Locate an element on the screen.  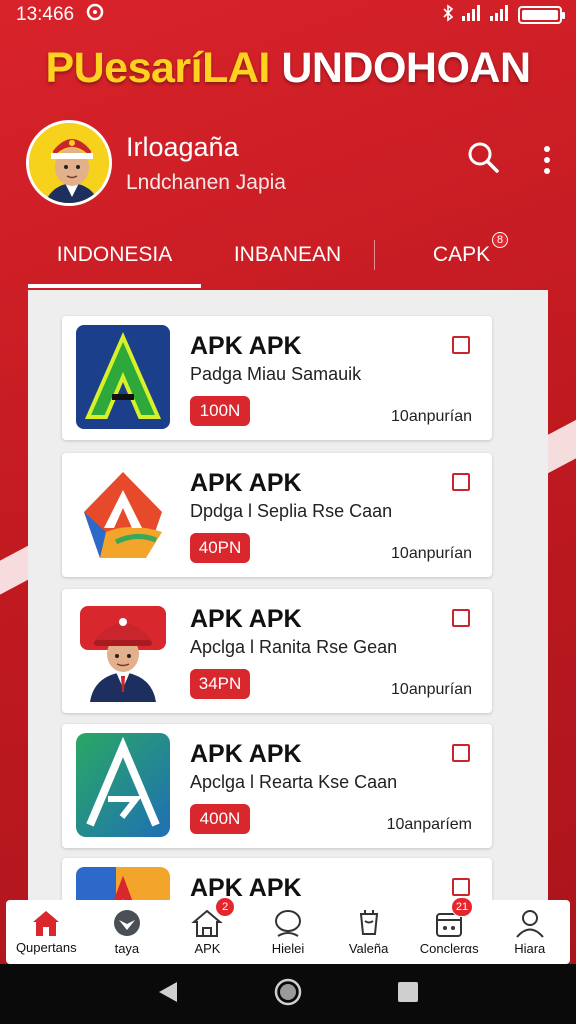
person-portrait-icon is located at coordinates (69, 163).